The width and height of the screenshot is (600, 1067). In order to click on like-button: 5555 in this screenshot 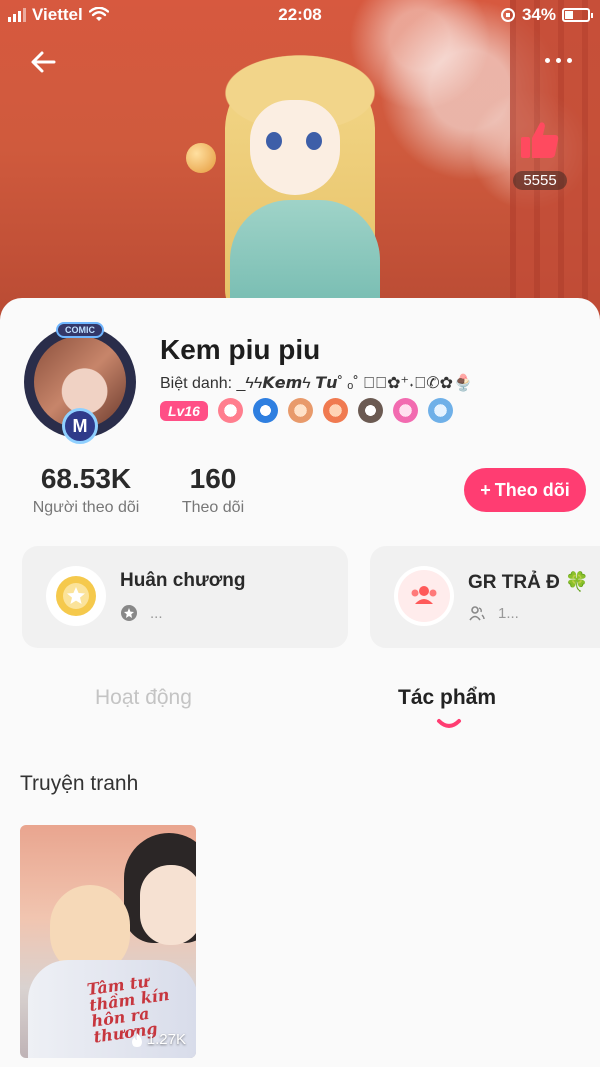, I will do `click(540, 154)`.